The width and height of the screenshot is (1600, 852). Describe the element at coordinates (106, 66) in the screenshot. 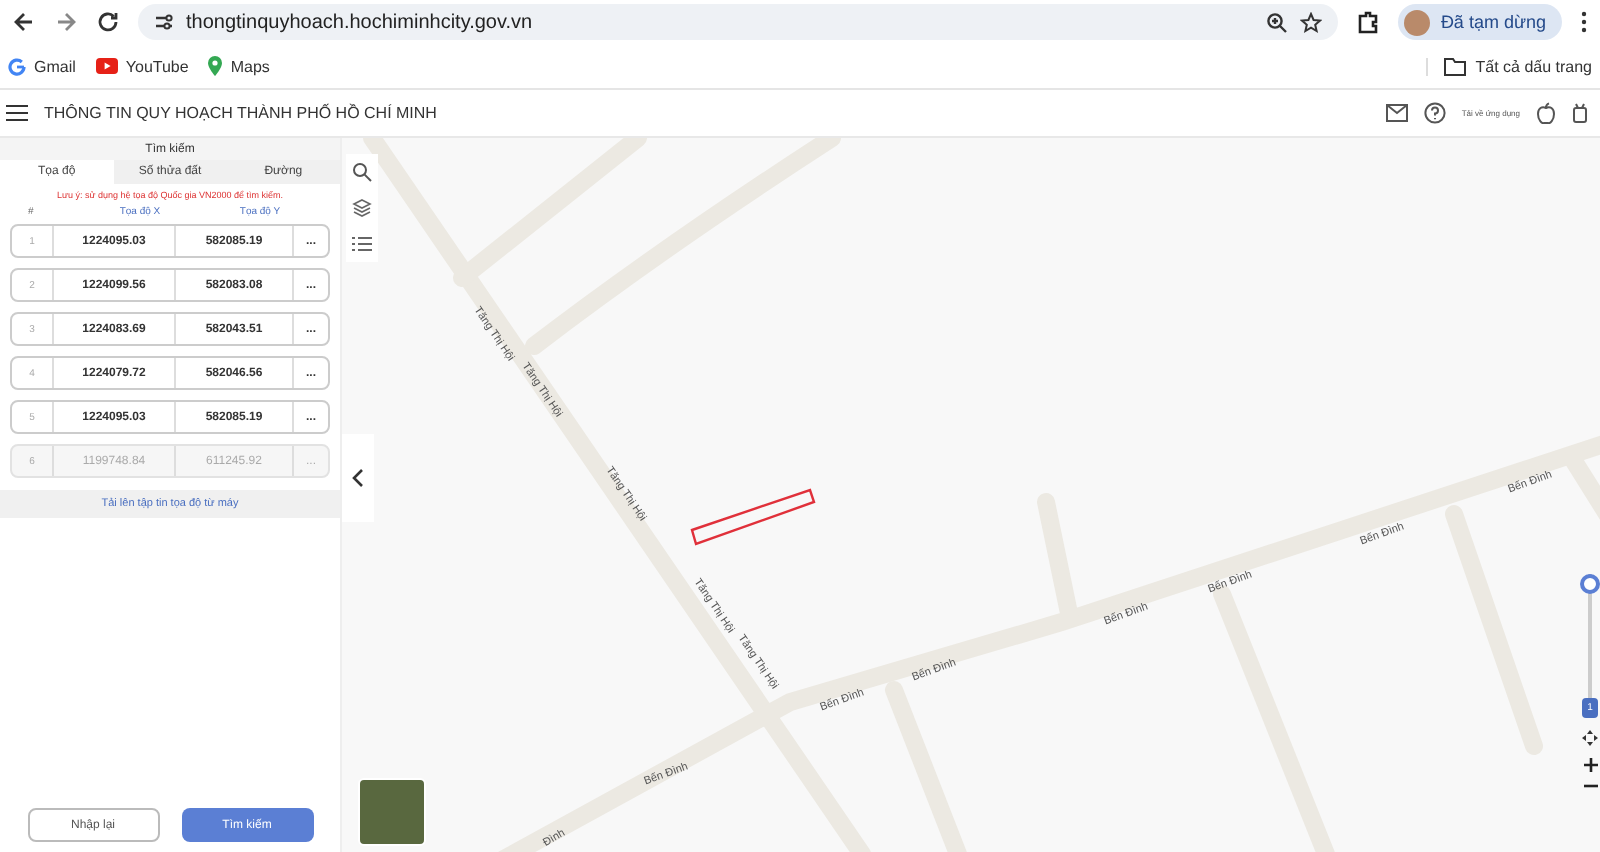

I see `play-icon` at that location.